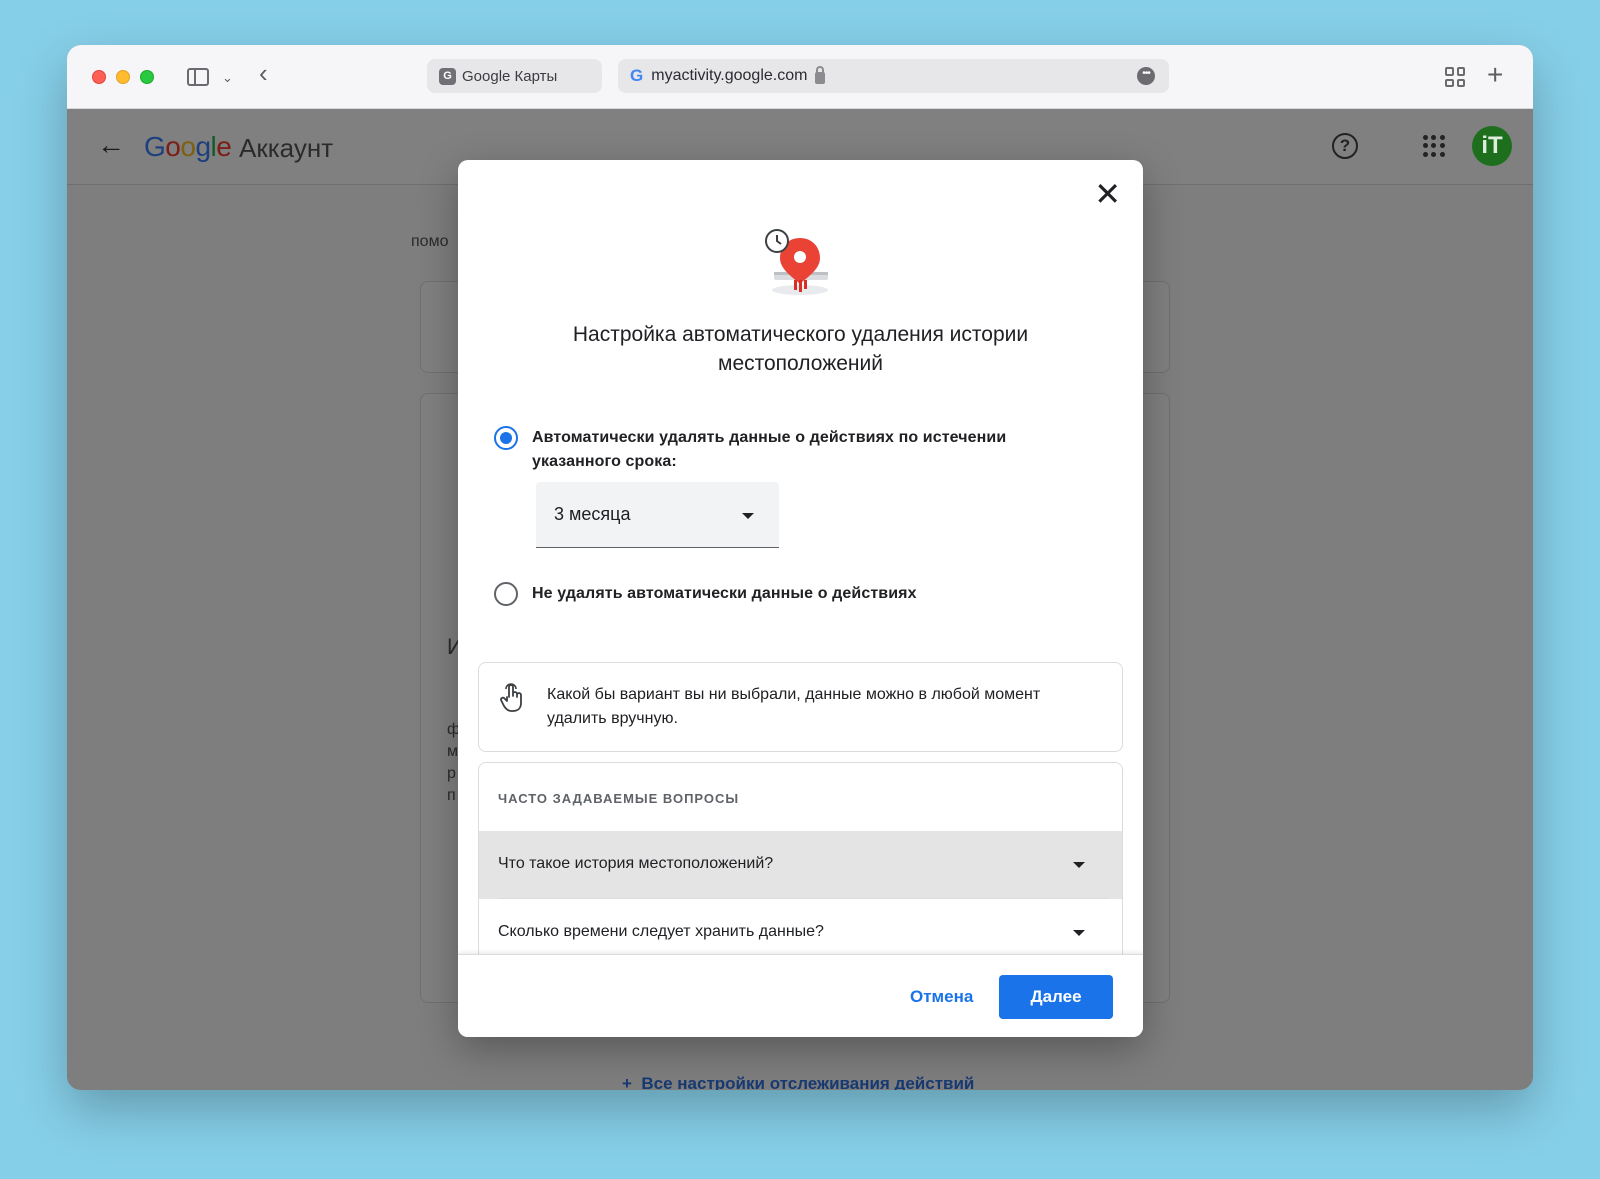  Describe the element at coordinates (796, 262) in the screenshot. I see `location-history-illustration-icon` at that location.